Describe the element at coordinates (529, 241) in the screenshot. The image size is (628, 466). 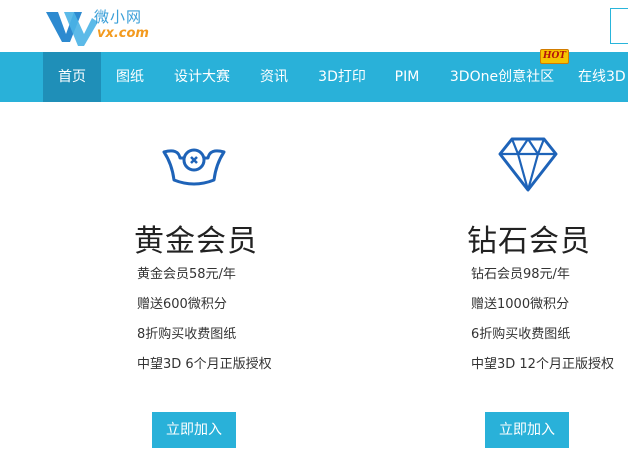
I see `plan-title: 钻石会员` at that location.